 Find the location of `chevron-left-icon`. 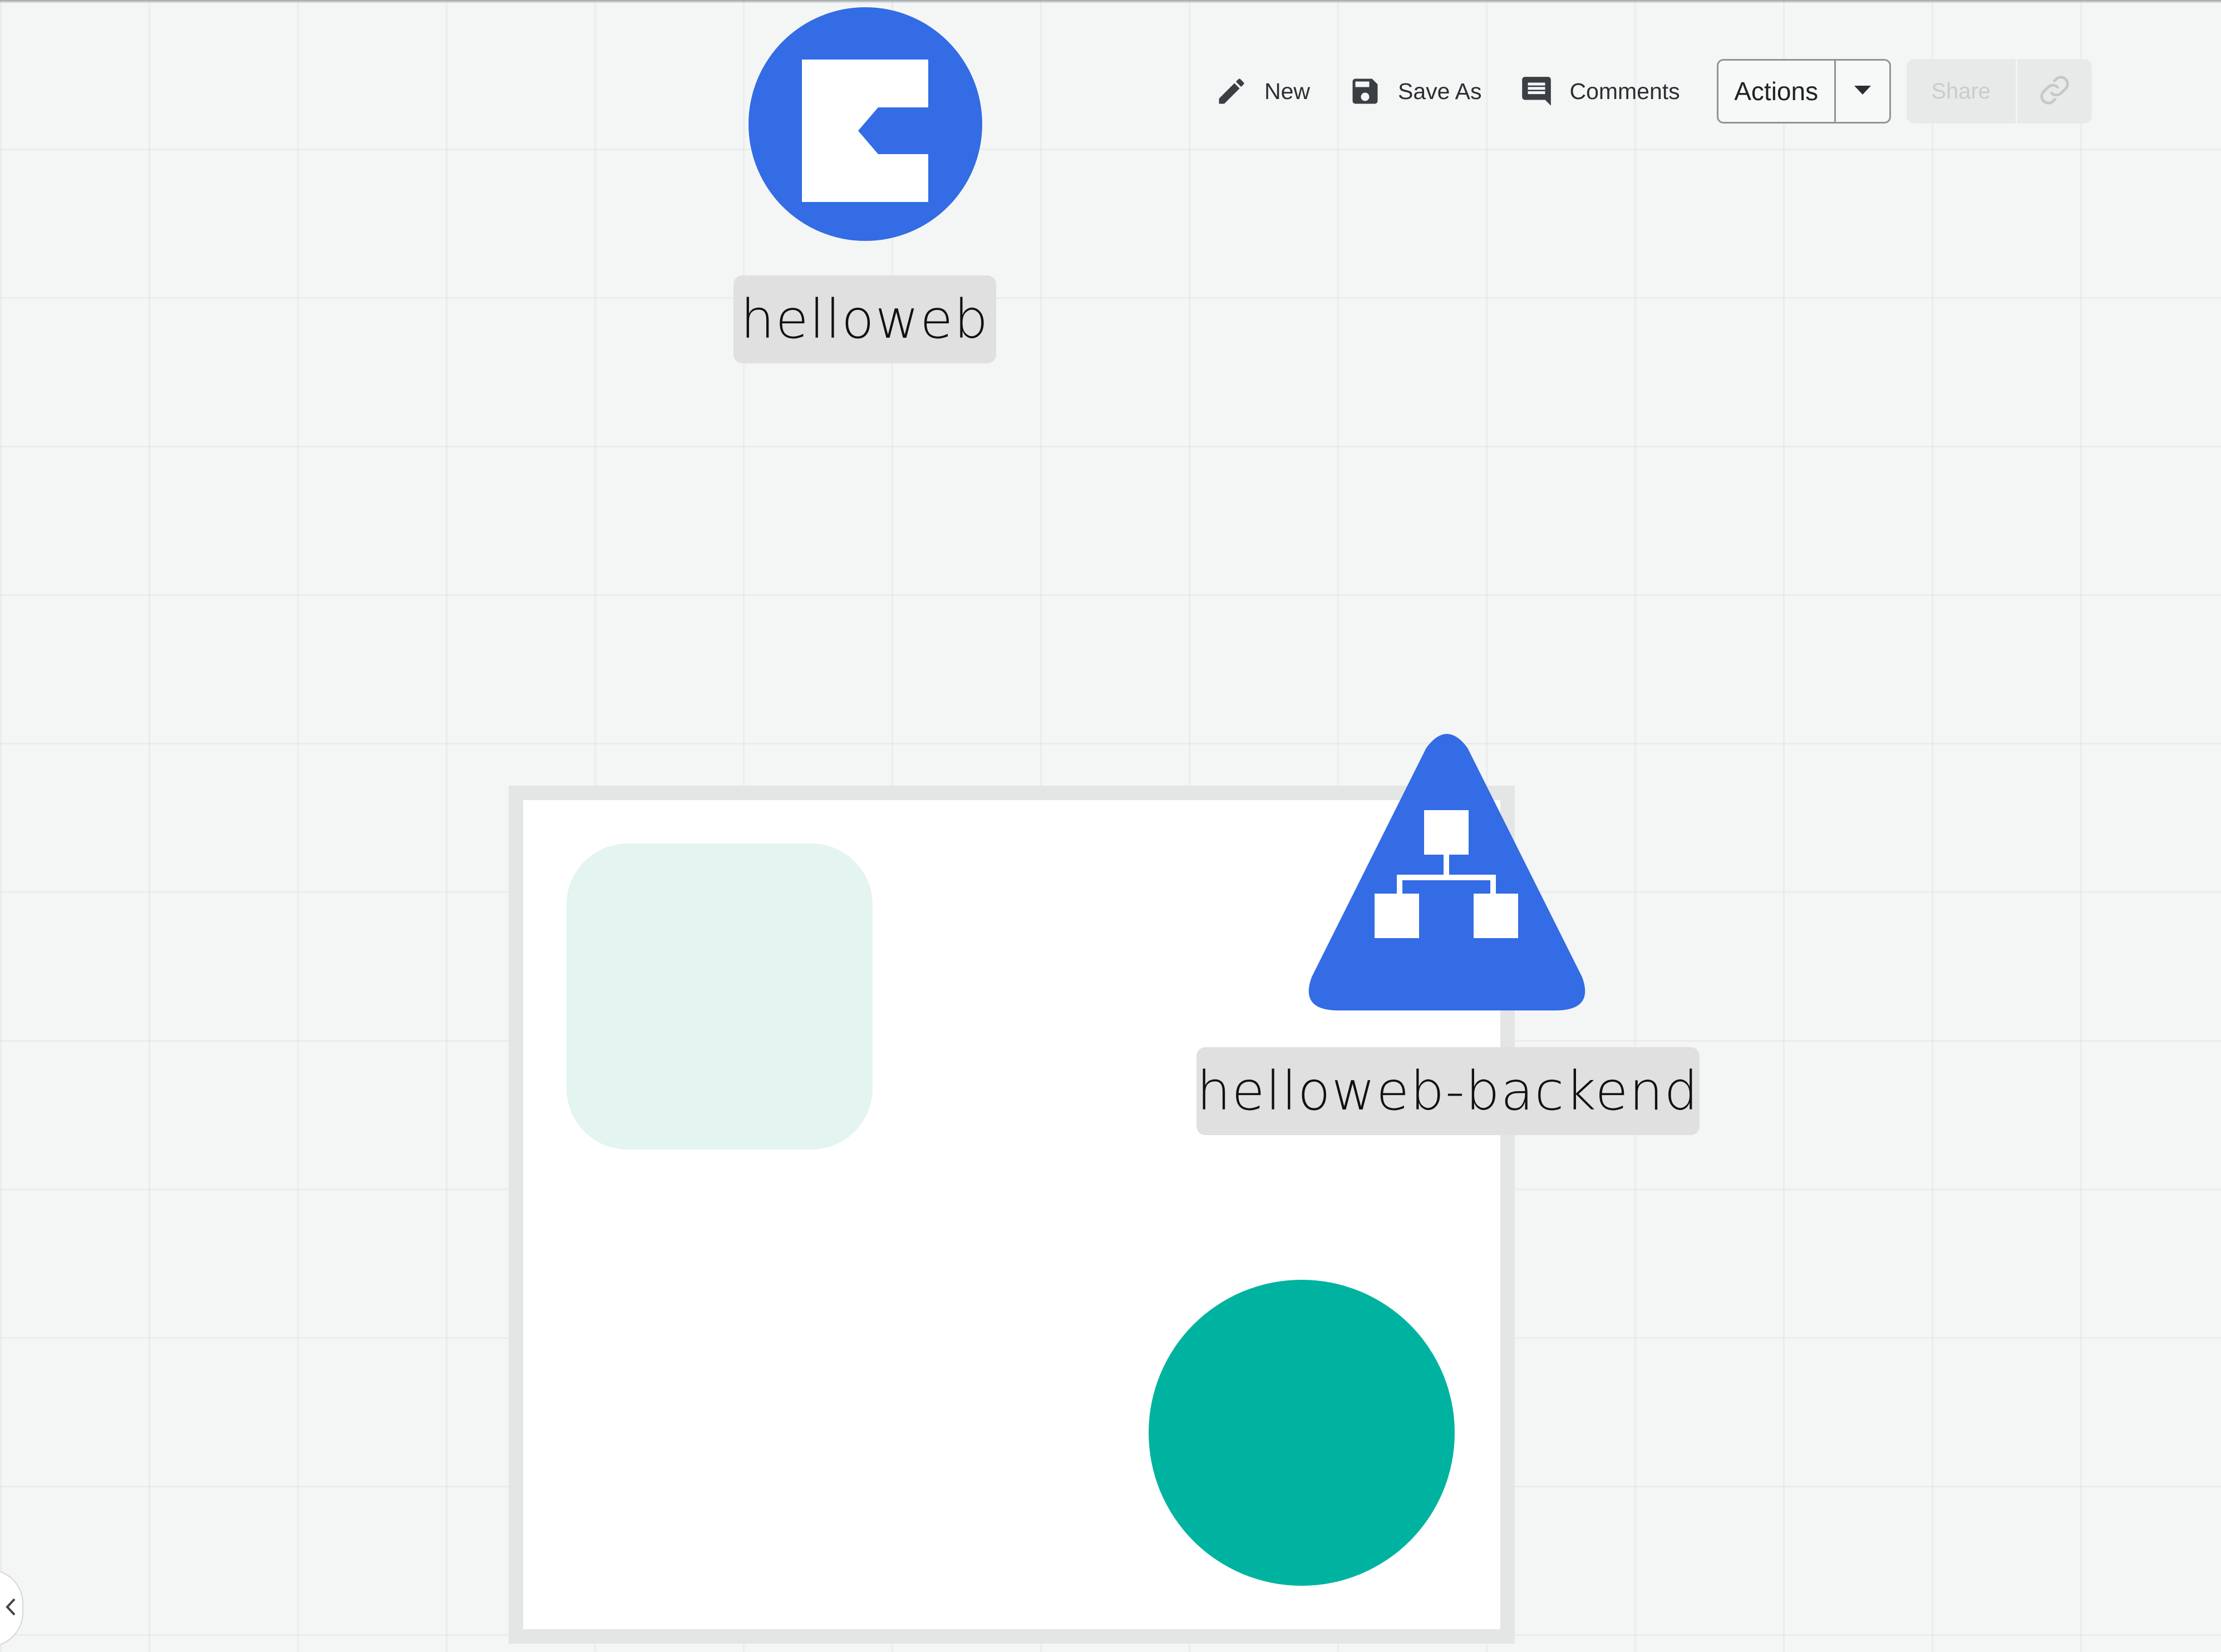

chevron-left-icon is located at coordinates (10, 1608).